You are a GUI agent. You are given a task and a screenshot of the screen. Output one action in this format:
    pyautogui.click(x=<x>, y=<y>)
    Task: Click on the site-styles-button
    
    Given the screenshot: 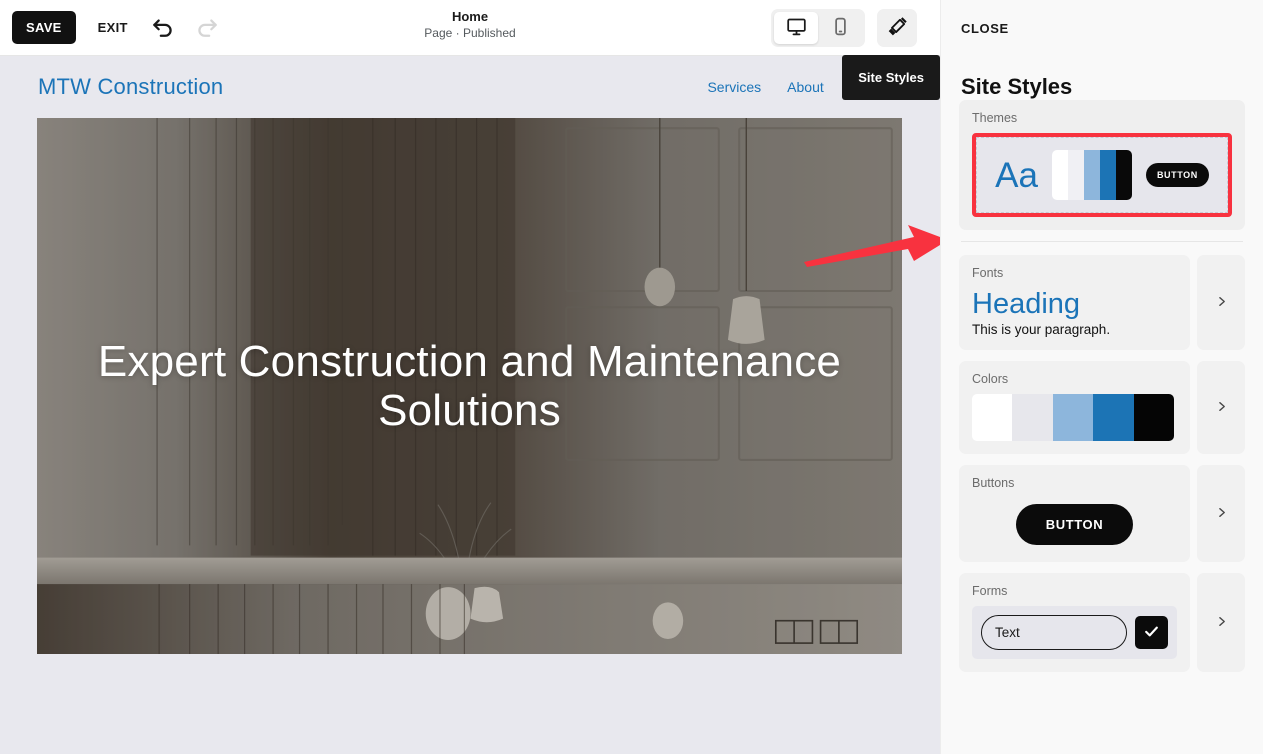 What is the action you would take?
    pyautogui.click(x=897, y=28)
    